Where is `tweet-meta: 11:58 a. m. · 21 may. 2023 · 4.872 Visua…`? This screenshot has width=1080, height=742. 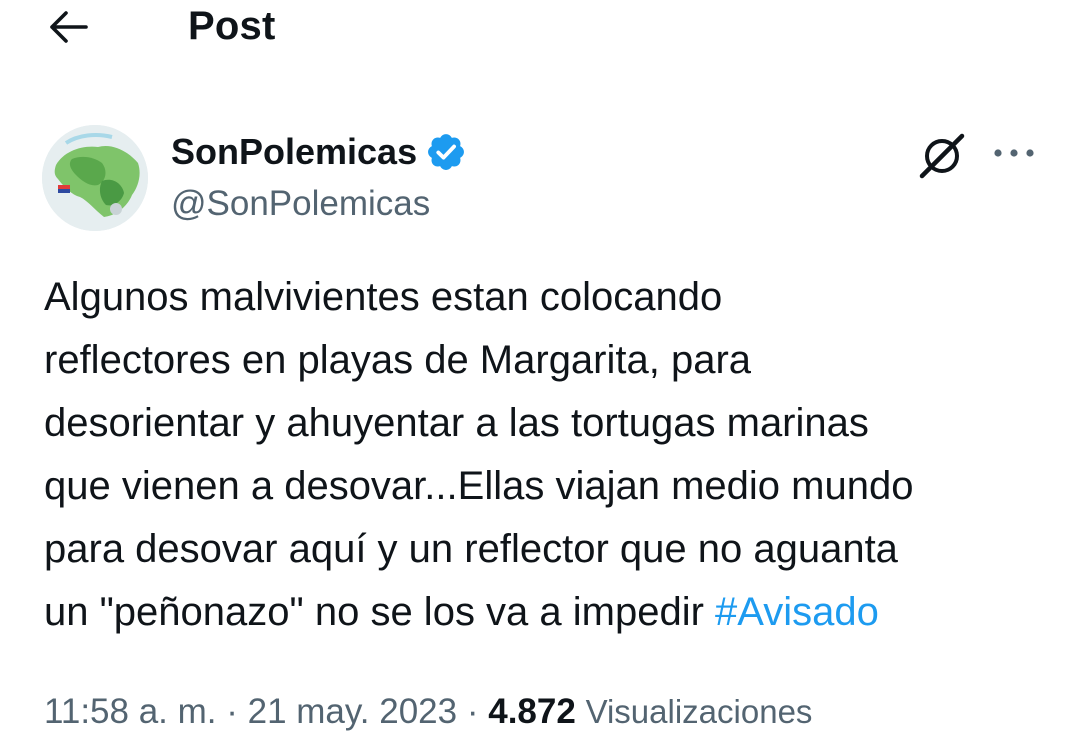
tweet-meta: 11:58 a. m. · 21 may. 2023 · 4.872 Visua… is located at coordinates (428, 712).